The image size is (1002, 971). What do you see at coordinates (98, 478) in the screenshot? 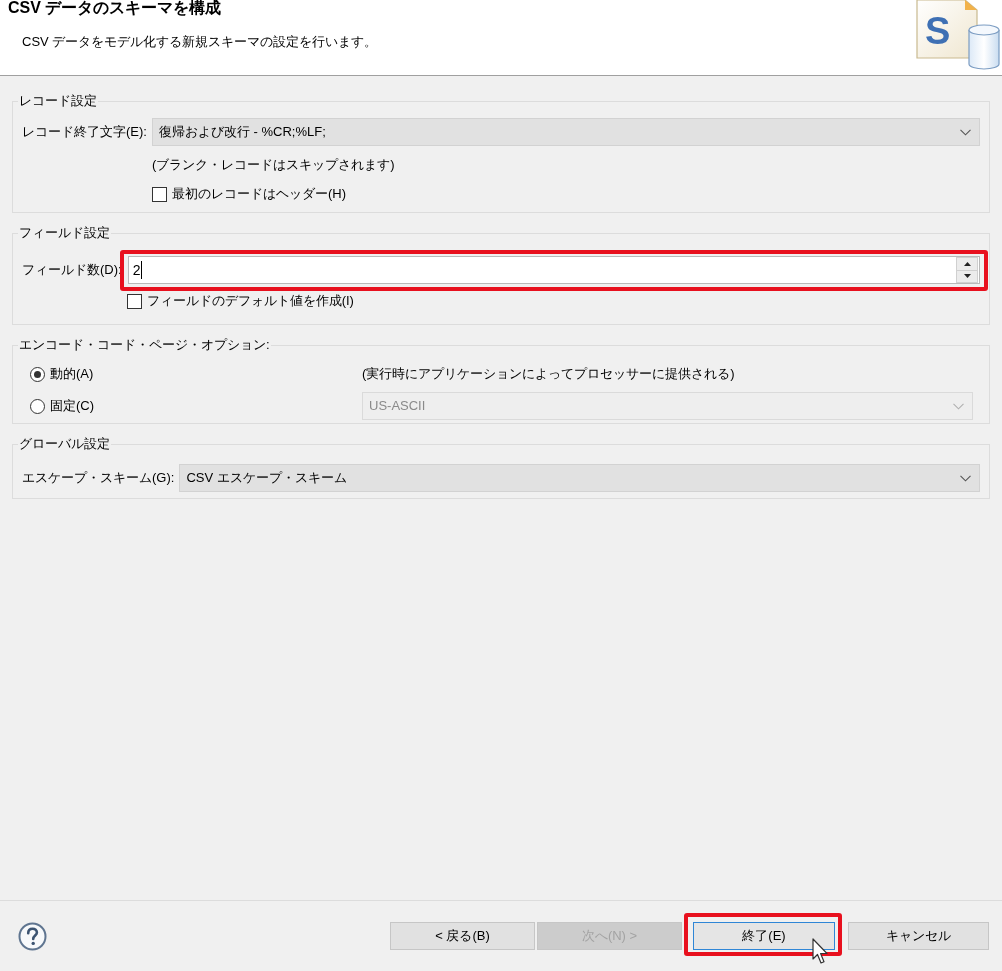
I see `field-label: エスケープ・スキーム(G):` at bounding box center [98, 478].